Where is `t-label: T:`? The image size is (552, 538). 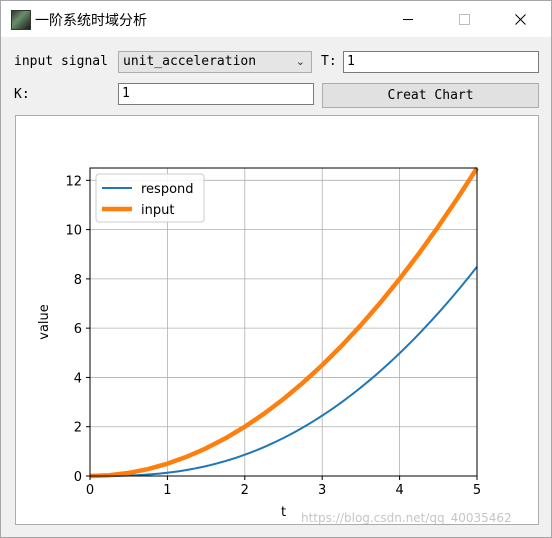
t-label: T: is located at coordinates (329, 61).